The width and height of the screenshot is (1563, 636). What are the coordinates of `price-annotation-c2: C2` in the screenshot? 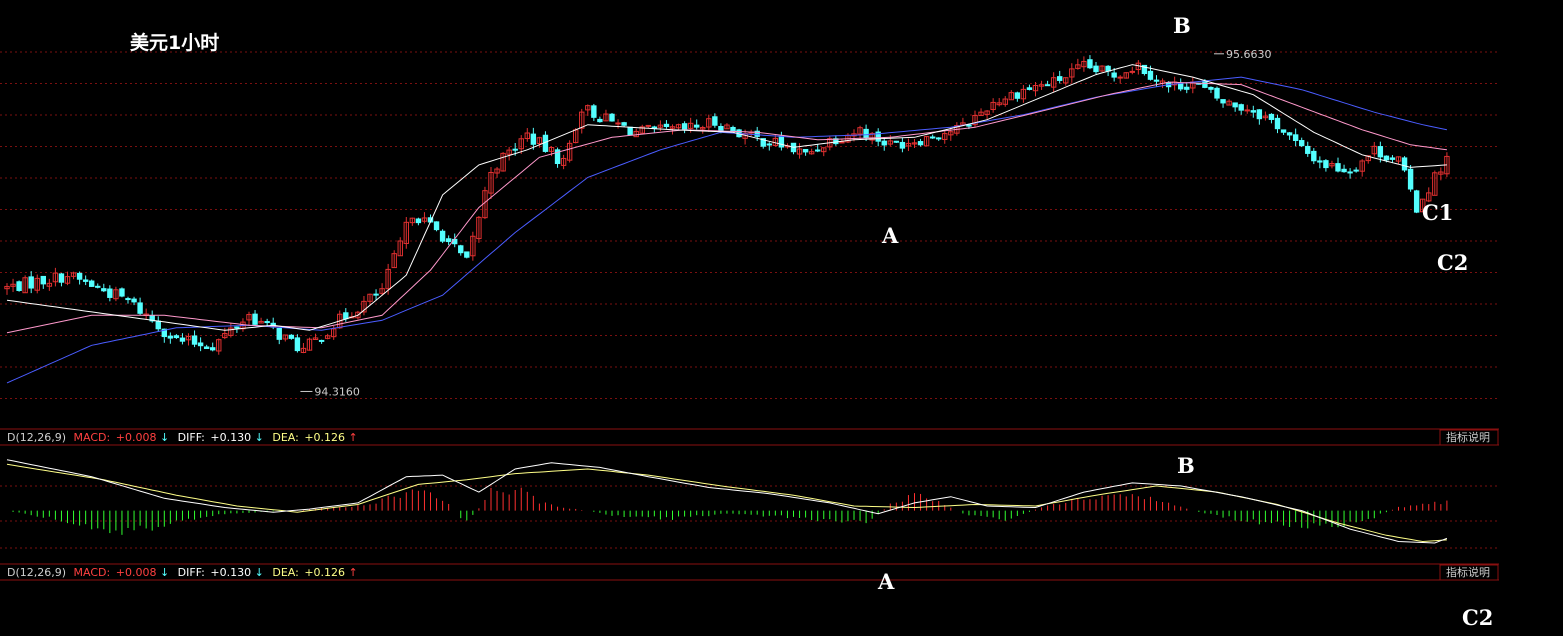 It's located at (1452, 262).